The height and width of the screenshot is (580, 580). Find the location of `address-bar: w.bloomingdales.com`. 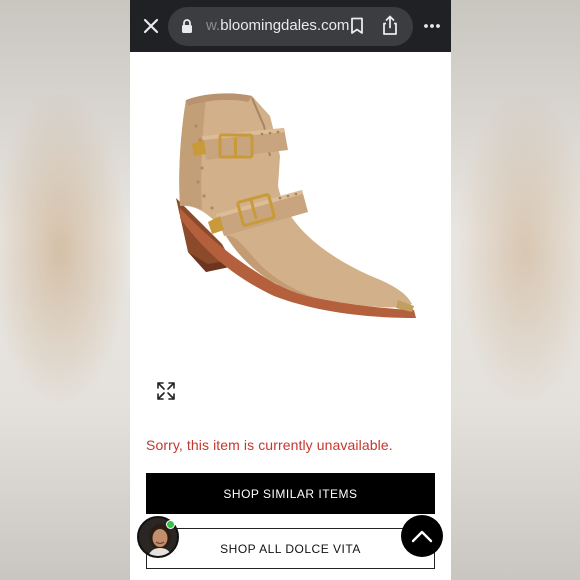

address-bar: w.bloomingdales.com is located at coordinates (290, 26).